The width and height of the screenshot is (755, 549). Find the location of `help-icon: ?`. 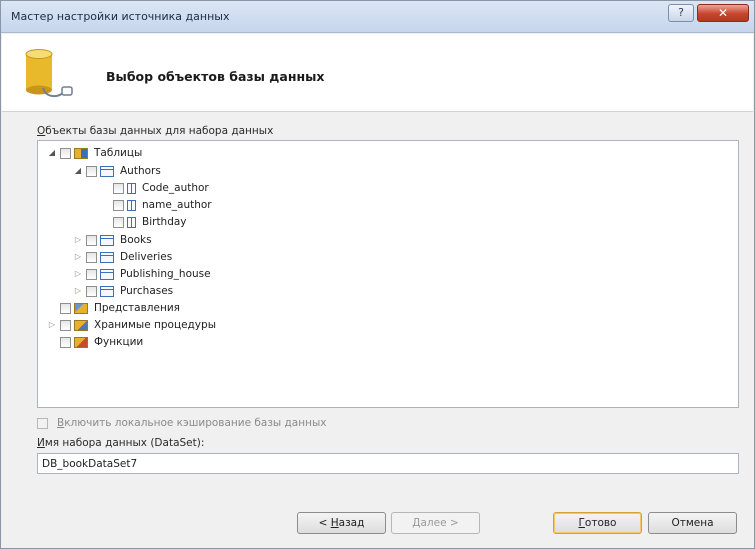

help-icon: ? is located at coordinates (681, 12).